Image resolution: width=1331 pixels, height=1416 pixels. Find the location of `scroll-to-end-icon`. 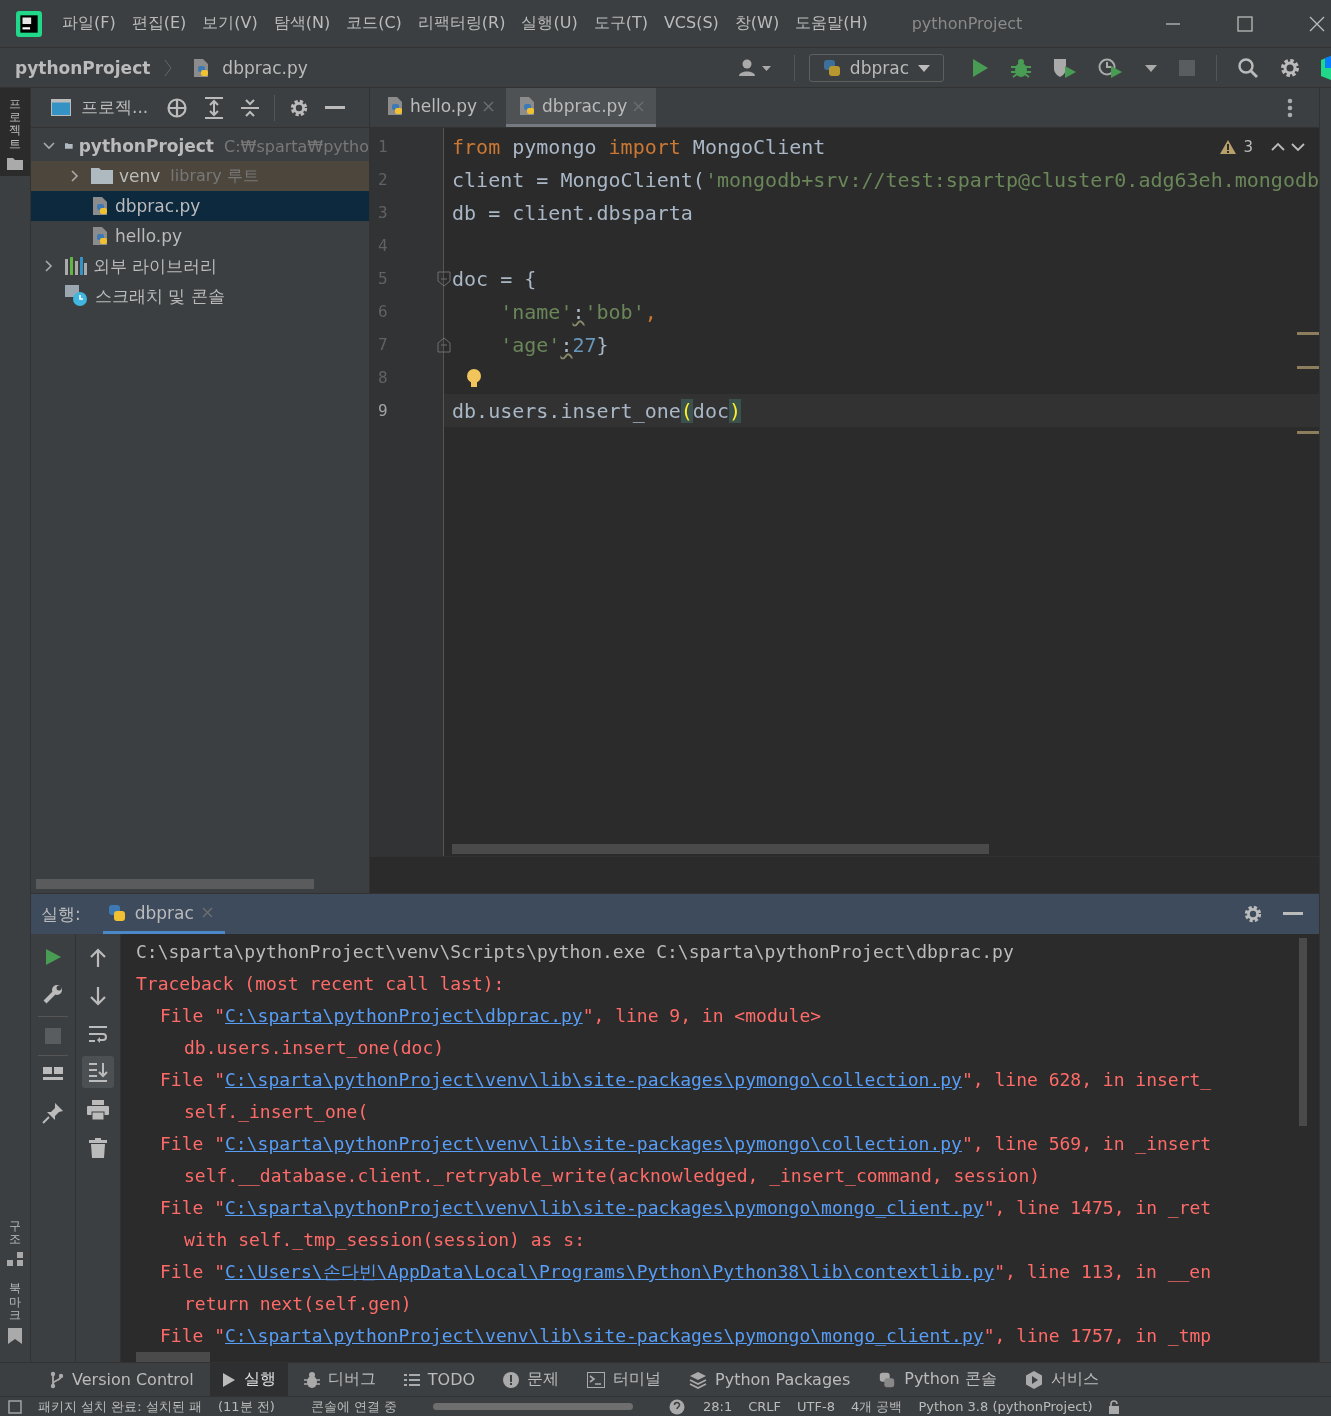

scroll-to-end-icon is located at coordinates (98, 1072).